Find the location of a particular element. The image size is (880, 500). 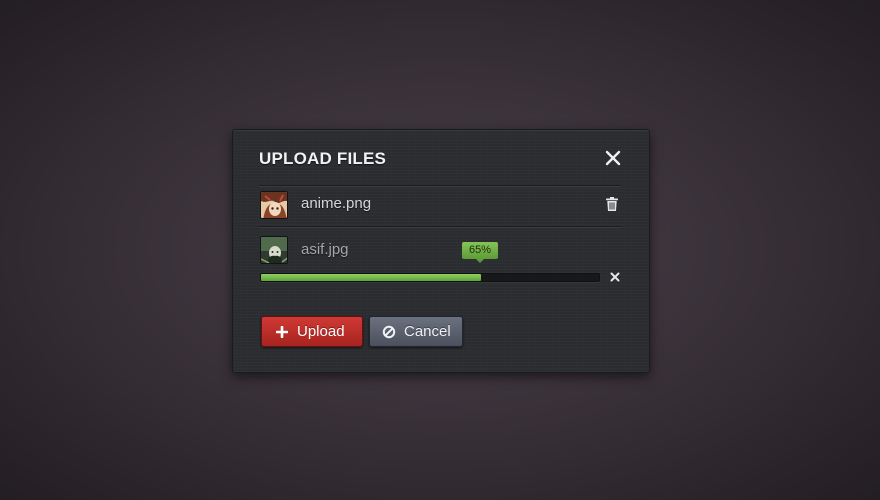

upload-button-label: Upload is located at coordinates (321, 331).